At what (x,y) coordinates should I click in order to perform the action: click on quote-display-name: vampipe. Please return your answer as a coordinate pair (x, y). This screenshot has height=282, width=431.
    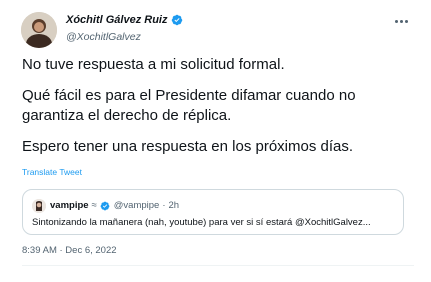
    Looking at the image, I should click on (69, 205).